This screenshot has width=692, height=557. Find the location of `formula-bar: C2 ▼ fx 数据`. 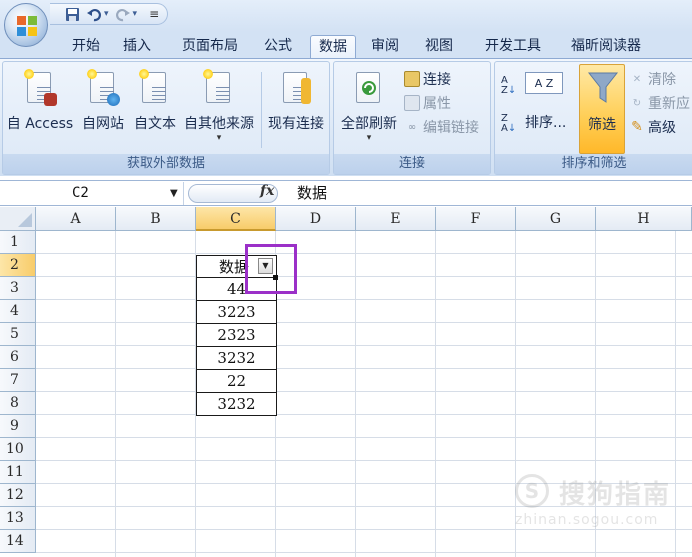

formula-bar: C2 ▼ fx 数据 is located at coordinates (346, 193).